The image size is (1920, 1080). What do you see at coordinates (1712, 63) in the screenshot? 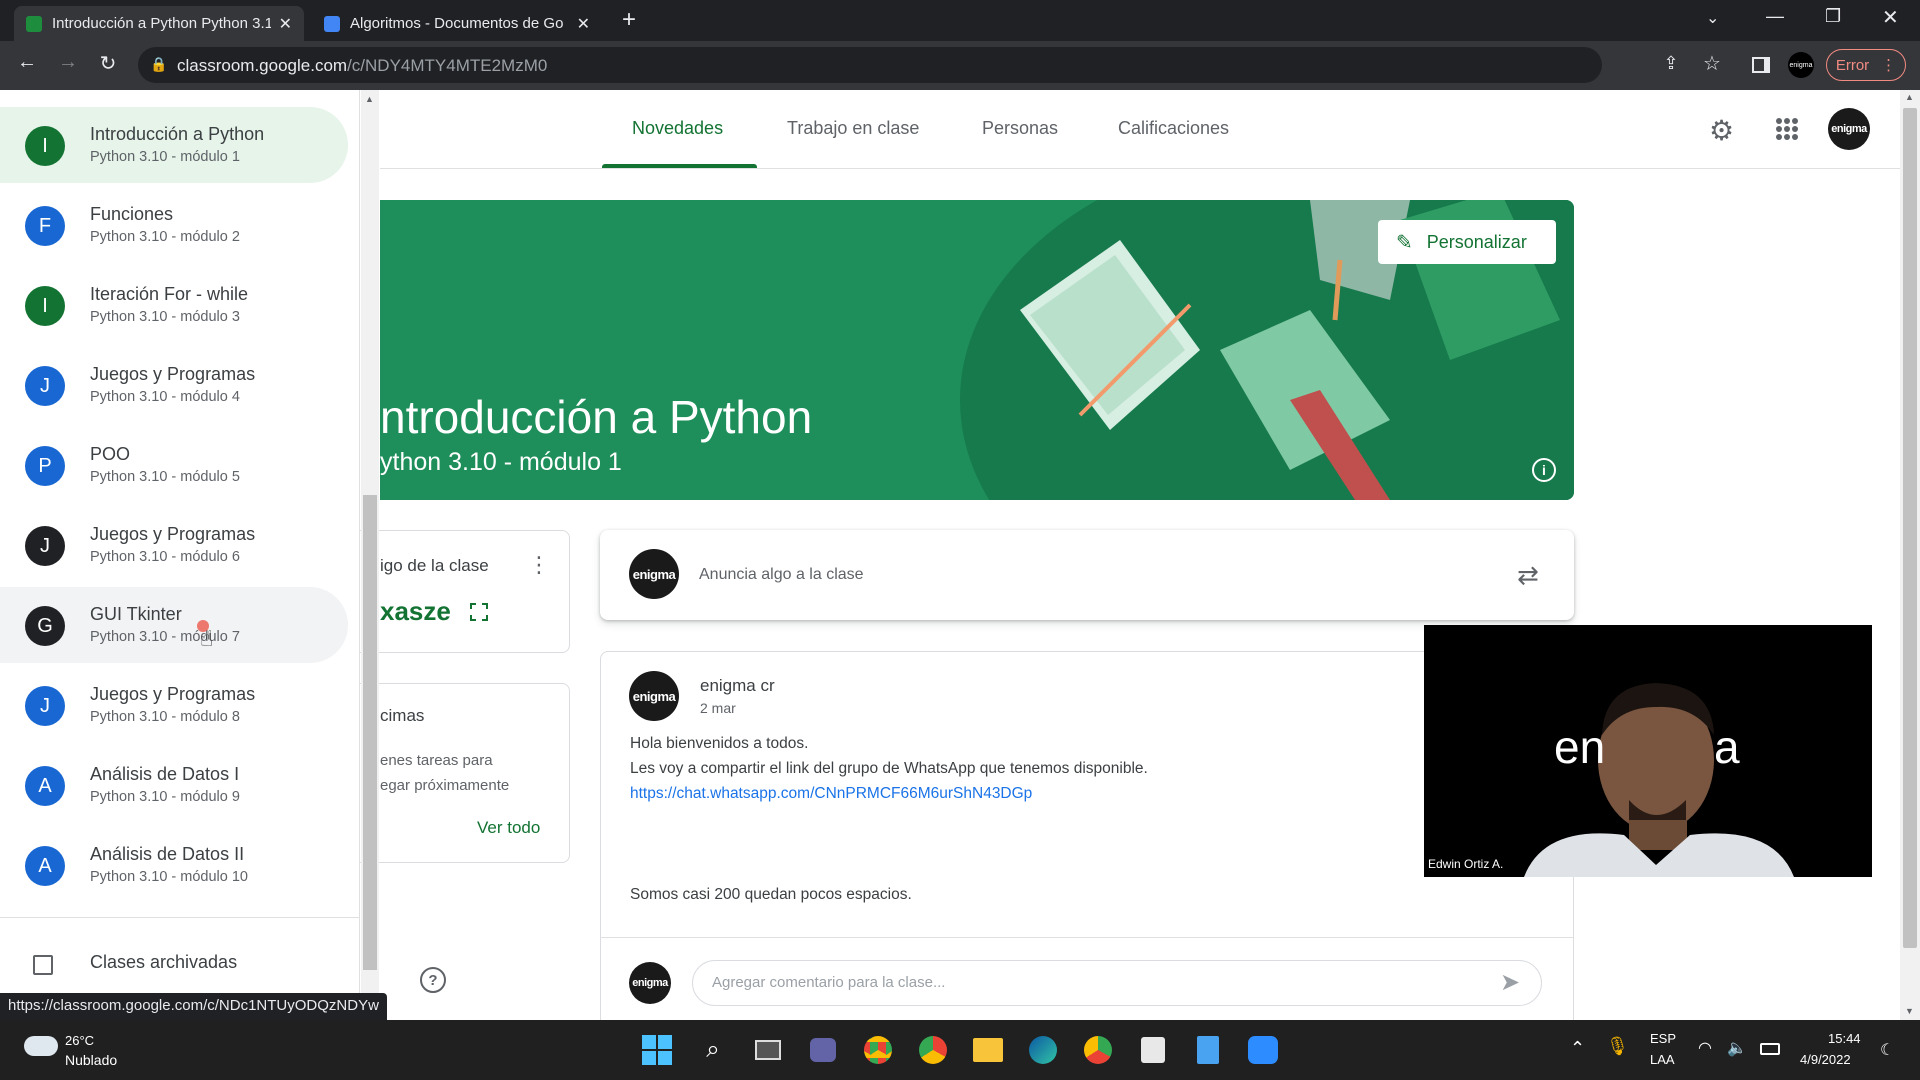
I see `bookmark-star-icon: ☆` at bounding box center [1712, 63].